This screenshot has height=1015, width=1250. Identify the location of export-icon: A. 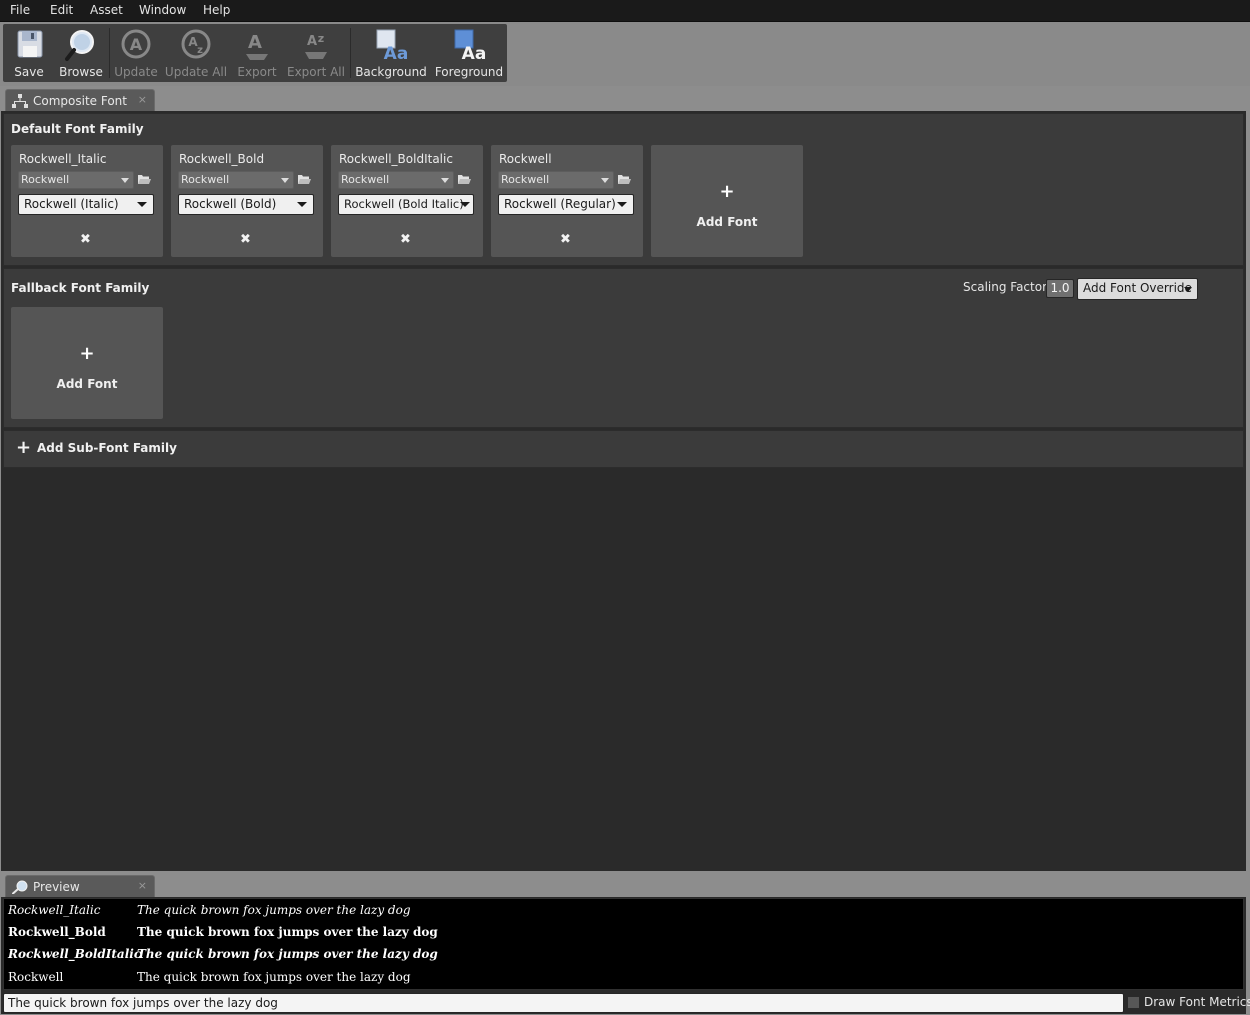
(257, 46).